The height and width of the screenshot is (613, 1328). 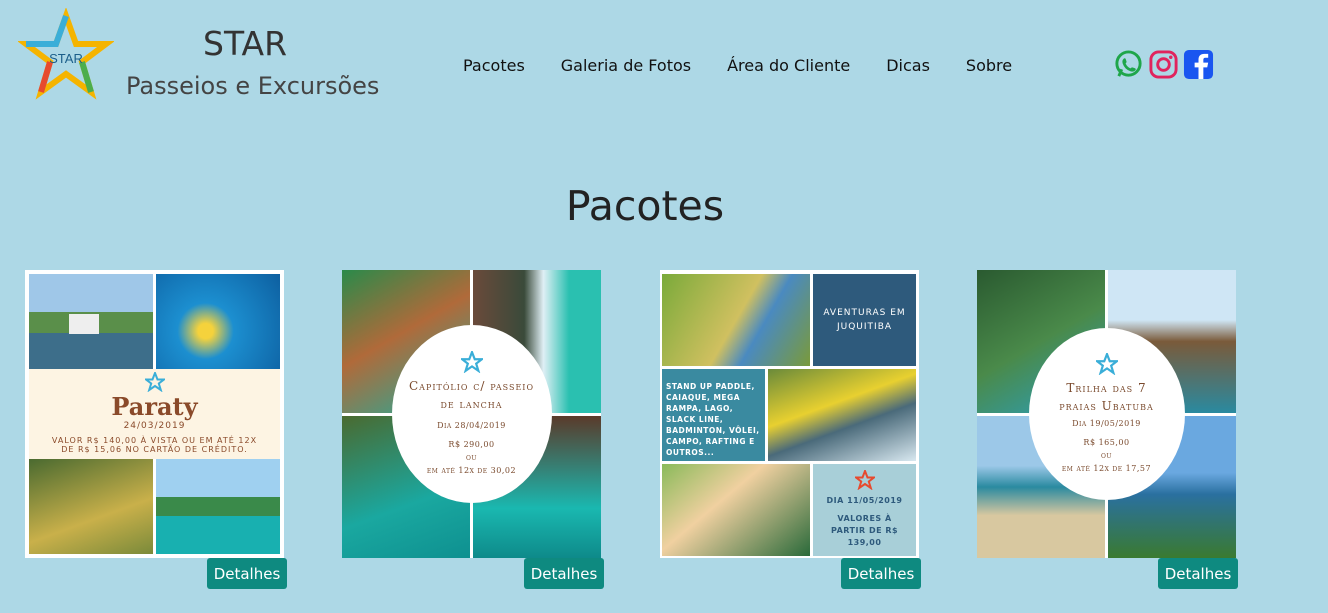 I want to click on logo-text: STAR, so click(x=66, y=58).